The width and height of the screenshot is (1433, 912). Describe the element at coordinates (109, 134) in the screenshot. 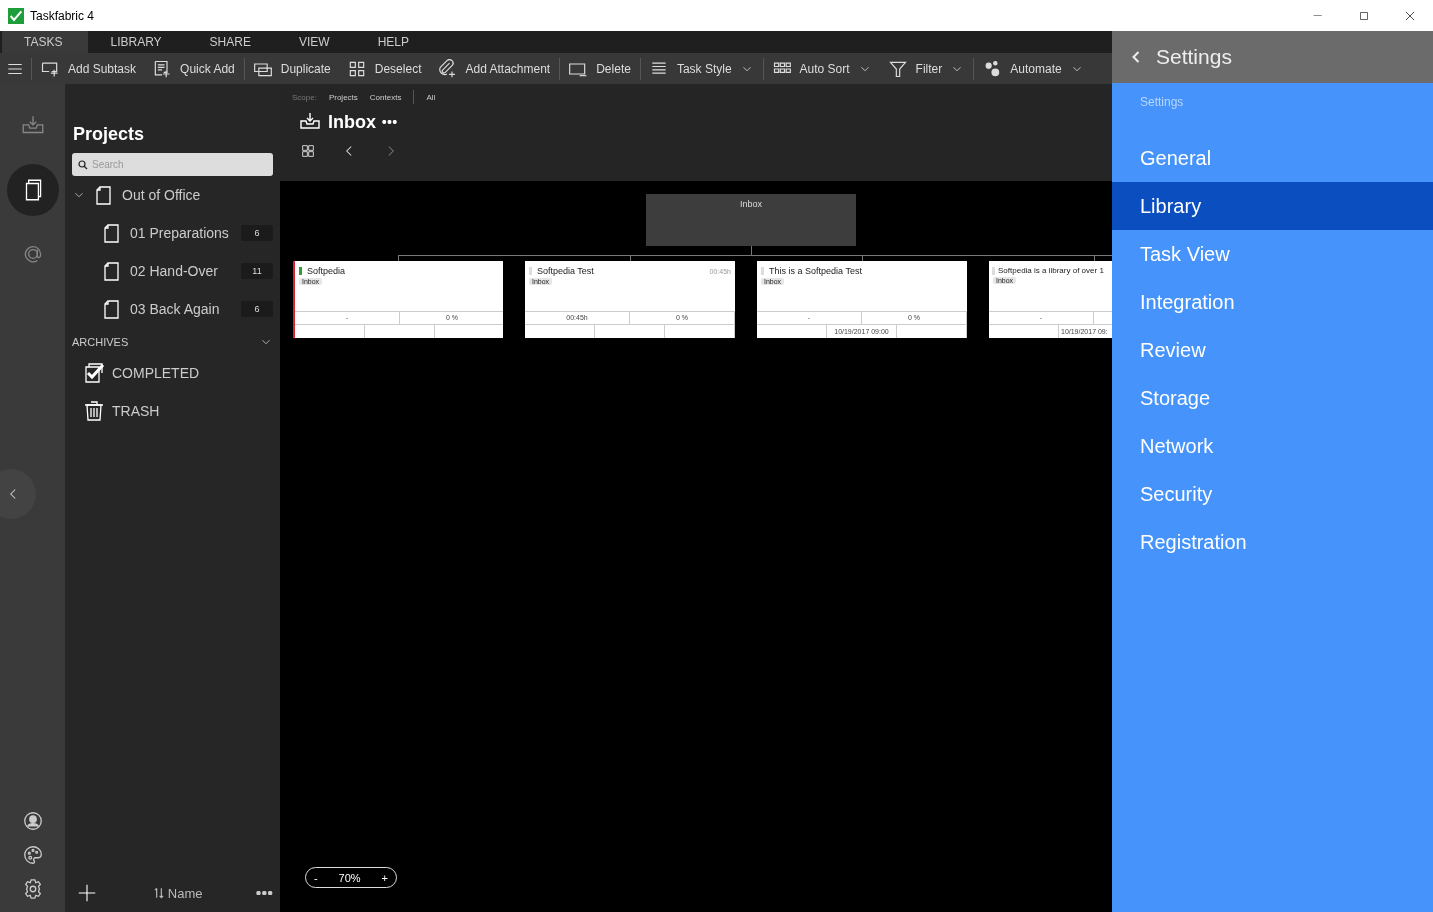

I see `panel-title: Projects` at that location.